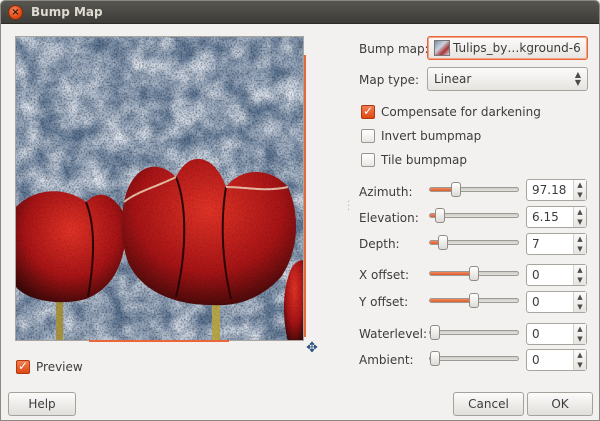 This screenshot has height=421, width=600. Describe the element at coordinates (536, 360) in the screenshot. I see `ambient-value: 0` at that location.